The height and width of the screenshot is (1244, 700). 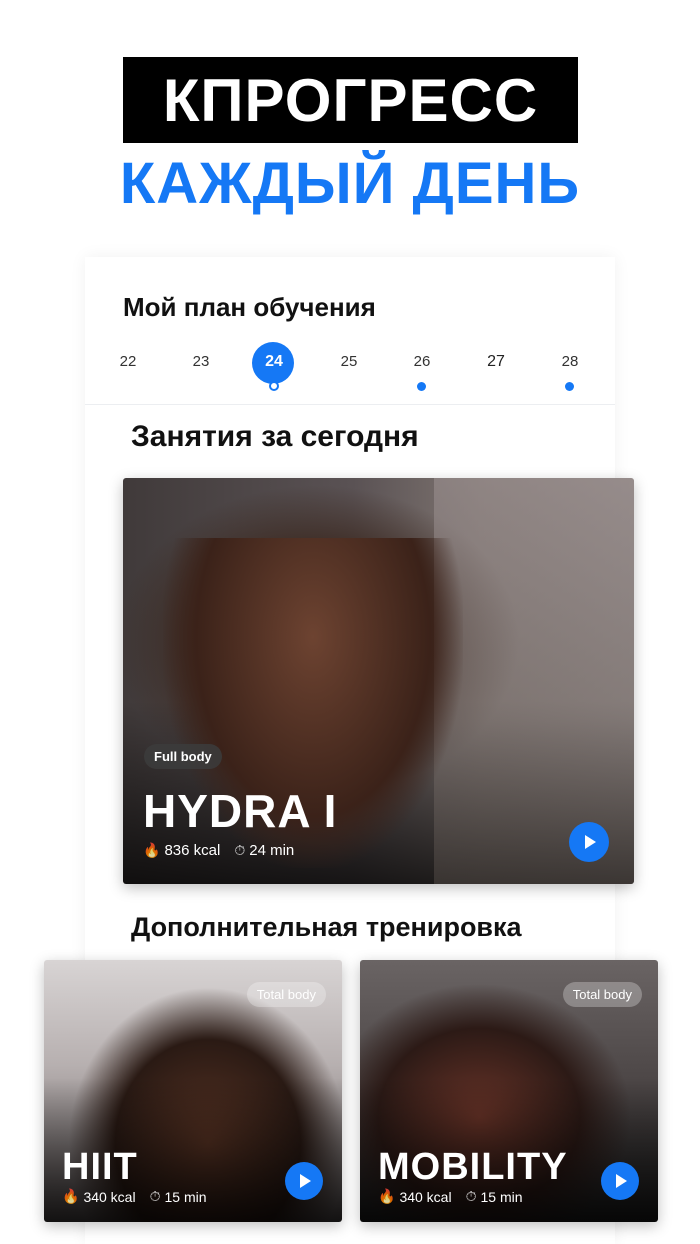 What do you see at coordinates (570, 361) in the screenshot?
I see `day-label: 28` at bounding box center [570, 361].